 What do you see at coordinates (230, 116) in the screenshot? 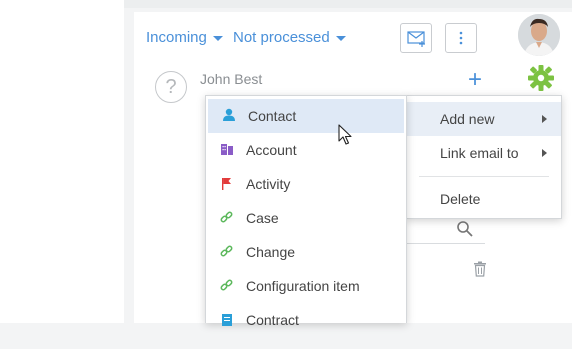
I see `person-icon` at bounding box center [230, 116].